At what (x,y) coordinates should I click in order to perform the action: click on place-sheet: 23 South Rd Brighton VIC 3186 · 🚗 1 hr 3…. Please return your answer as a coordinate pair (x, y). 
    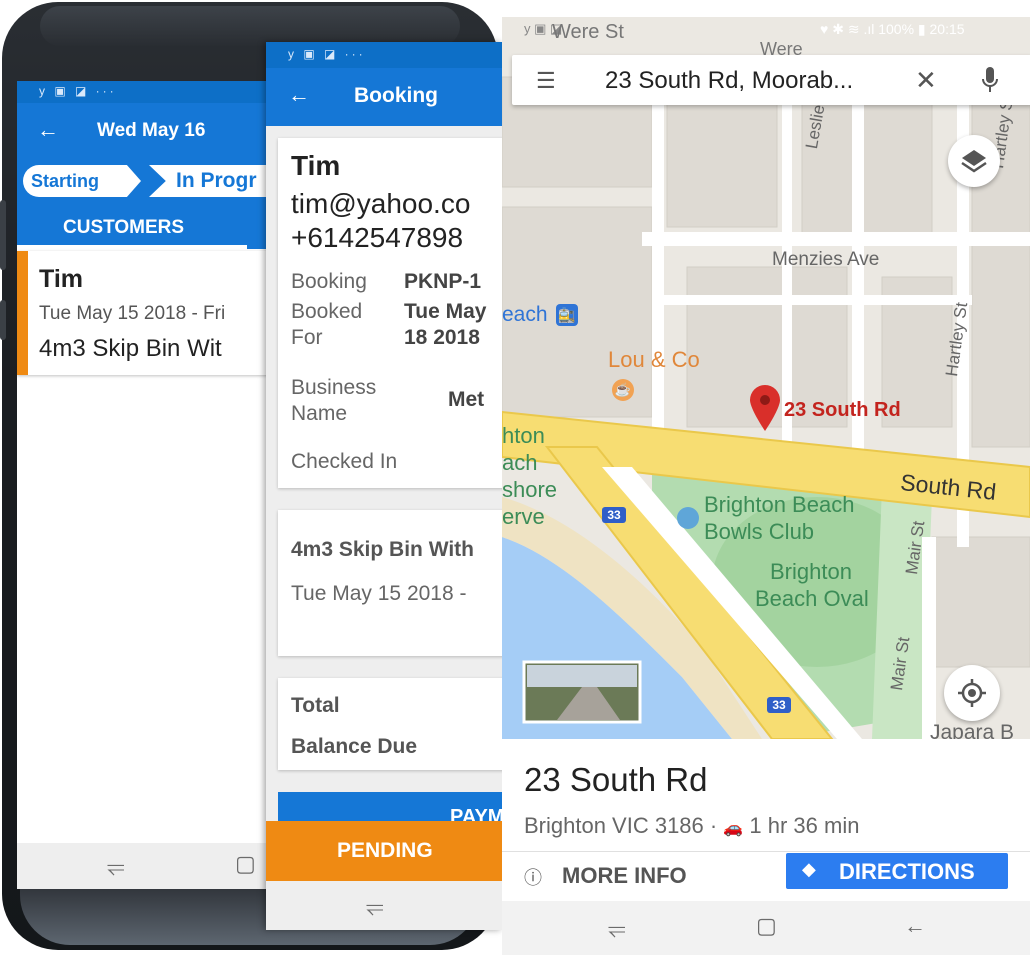
    Looking at the image, I should click on (766, 847).